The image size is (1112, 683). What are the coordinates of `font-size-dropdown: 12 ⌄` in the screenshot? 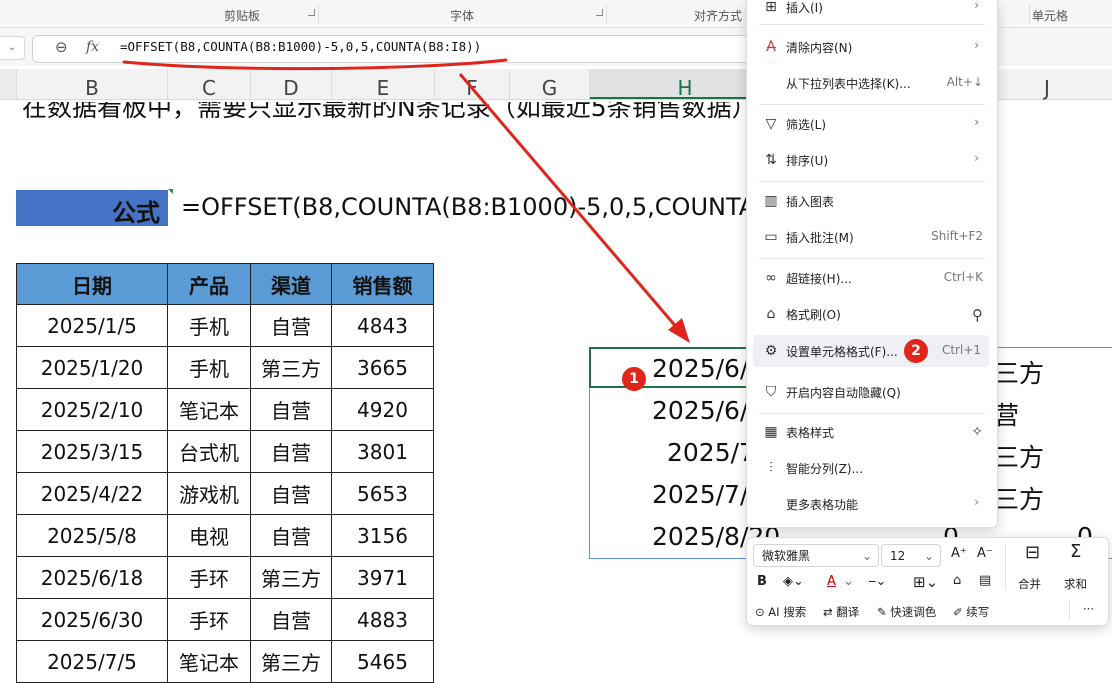 It's located at (911, 555).